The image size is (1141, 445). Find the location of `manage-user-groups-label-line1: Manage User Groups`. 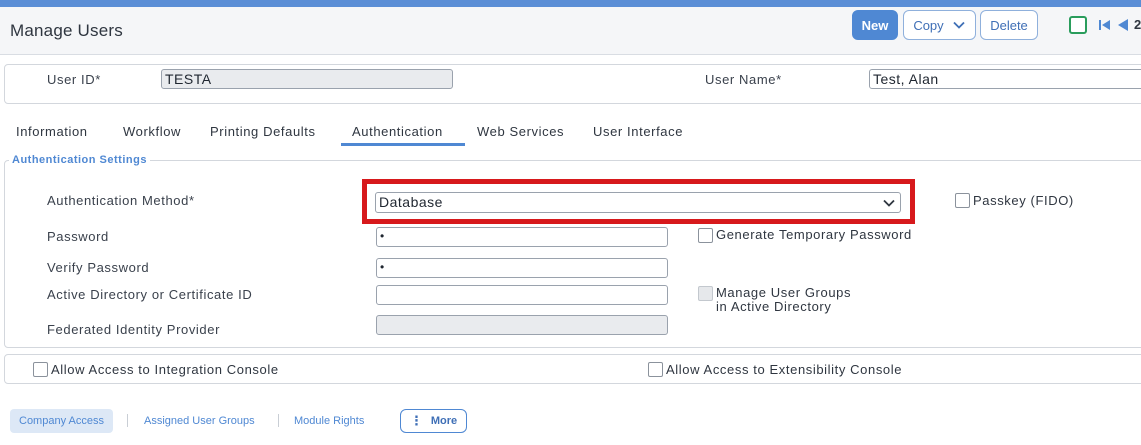

manage-user-groups-label-line1: Manage User Groups is located at coordinates (784, 292).